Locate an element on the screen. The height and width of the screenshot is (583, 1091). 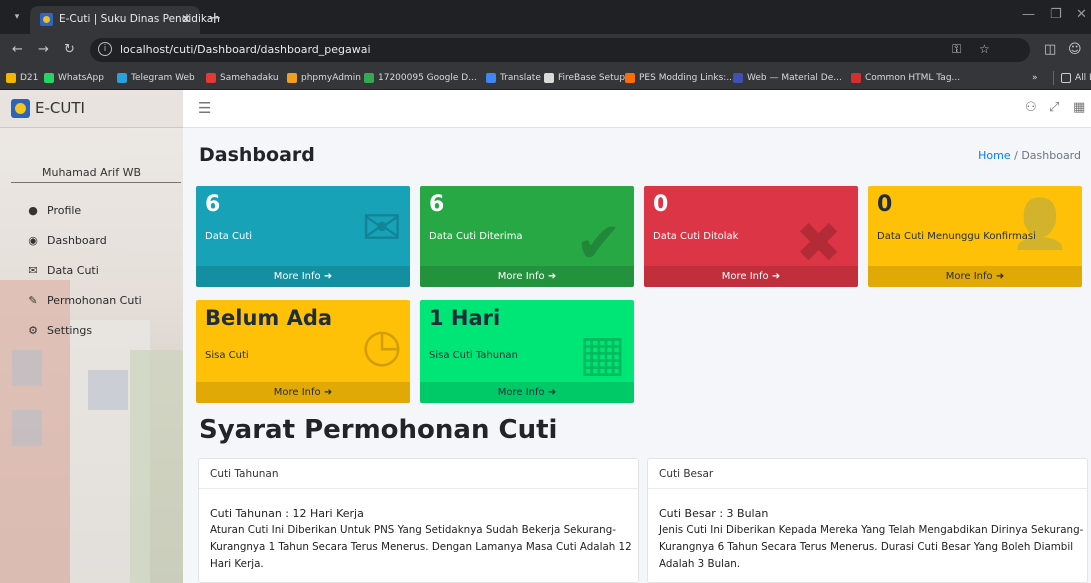
site-info-icon: i is located at coordinates (105, 49).